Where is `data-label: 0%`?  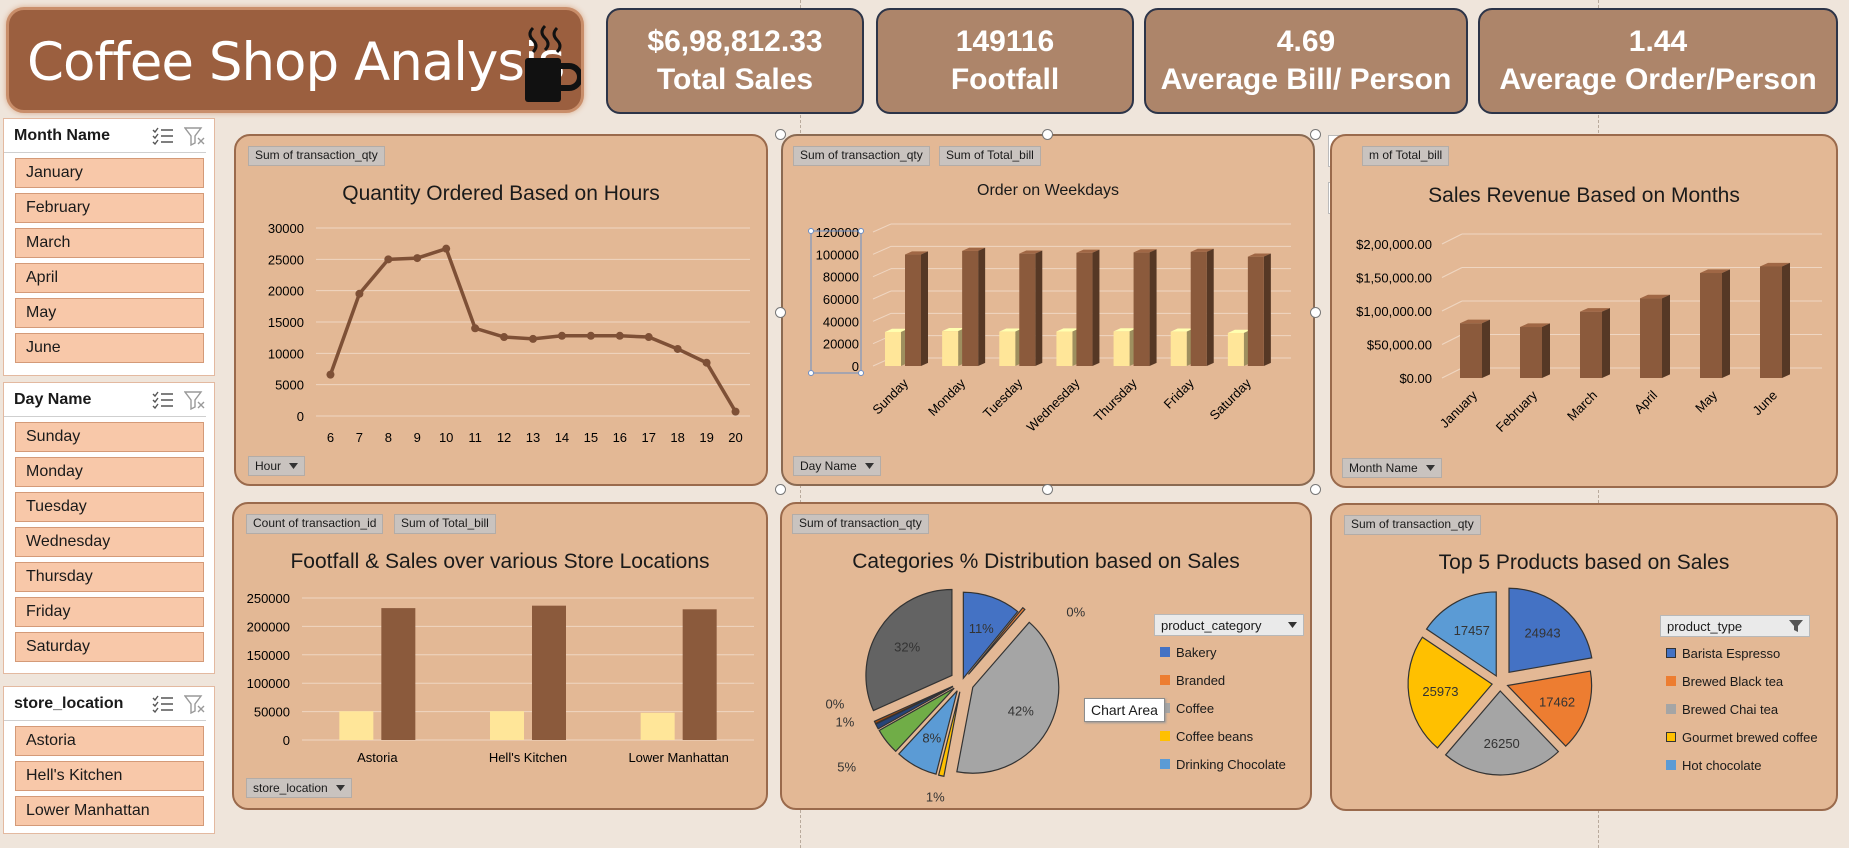
data-label: 0% is located at coordinates (835, 703).